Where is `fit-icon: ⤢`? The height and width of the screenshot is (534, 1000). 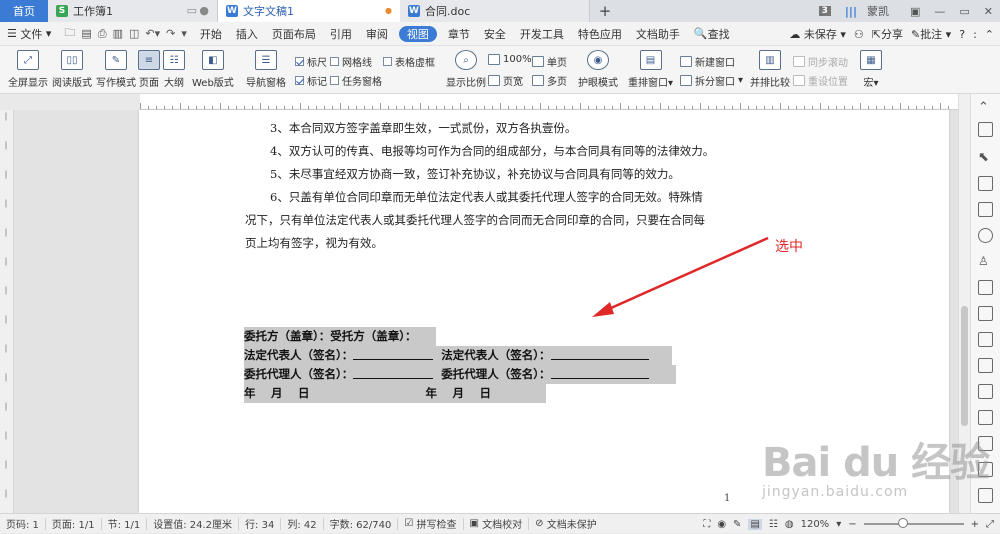 fit-icon: ⤢ is located at coordinates (990, 524).